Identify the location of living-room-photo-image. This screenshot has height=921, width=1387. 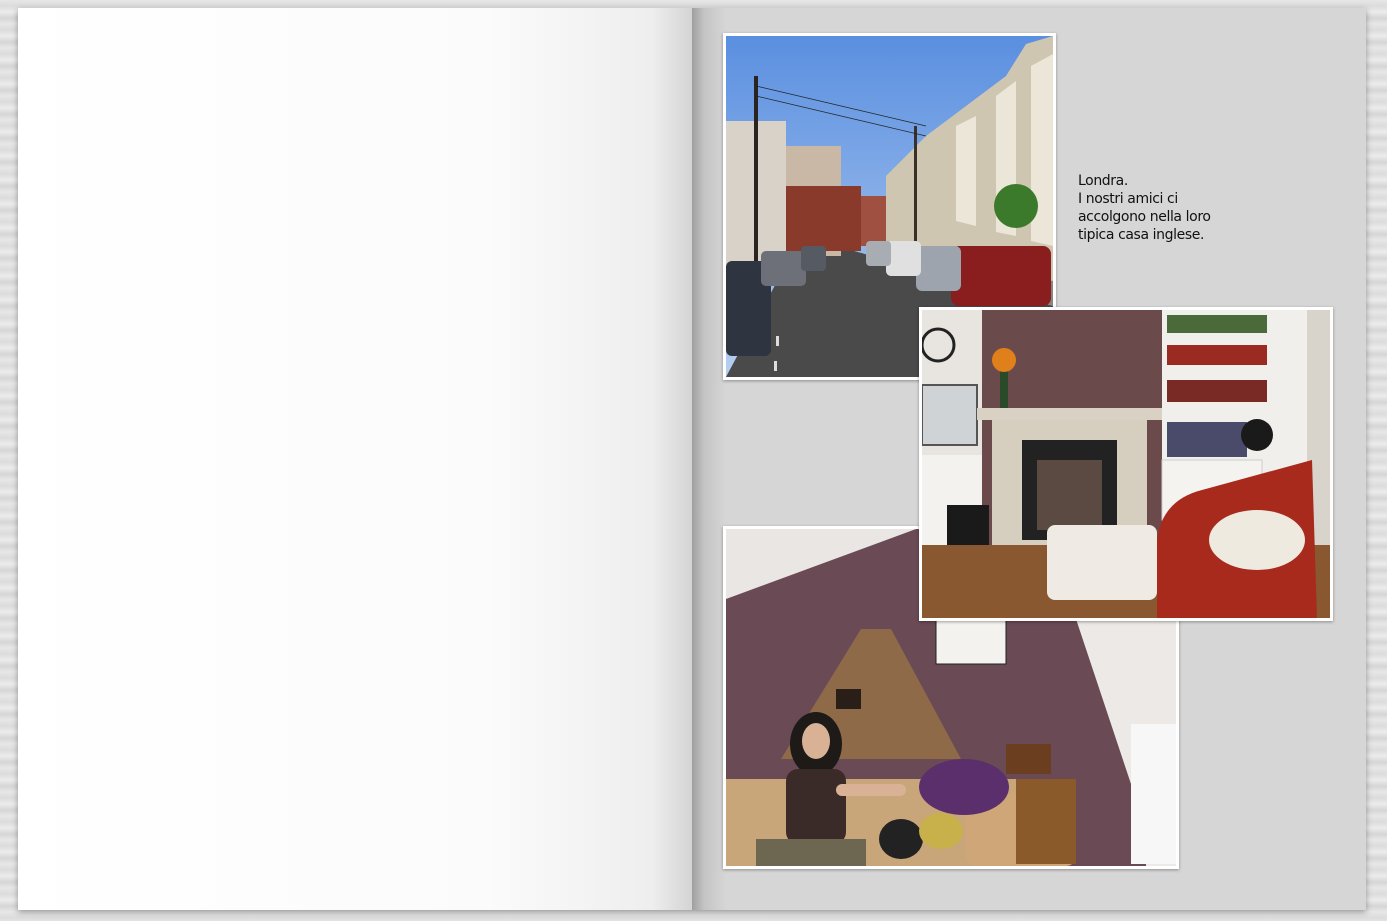
(1126, 464).